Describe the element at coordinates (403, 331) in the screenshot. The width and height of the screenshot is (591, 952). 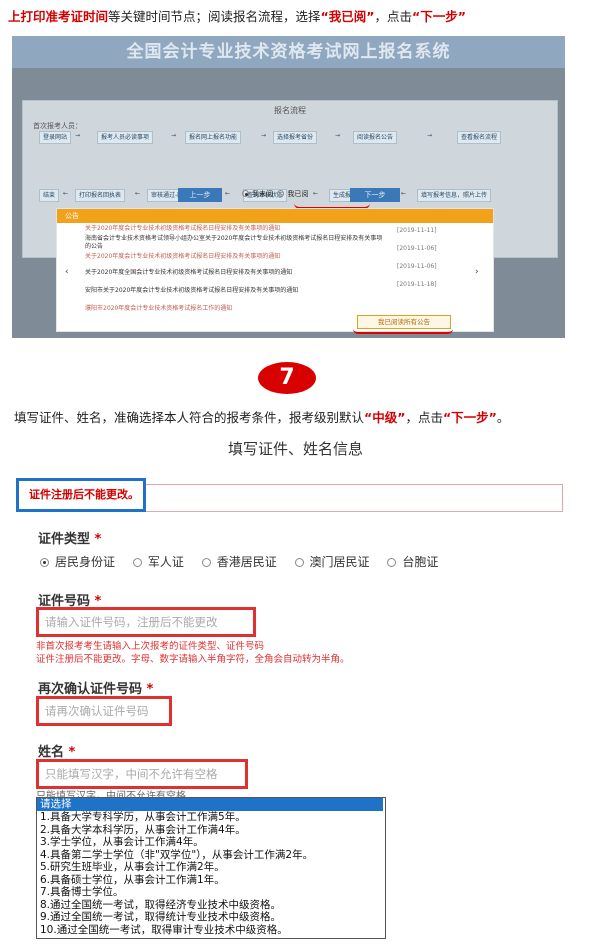
I see `red-underline-mark` at that location.